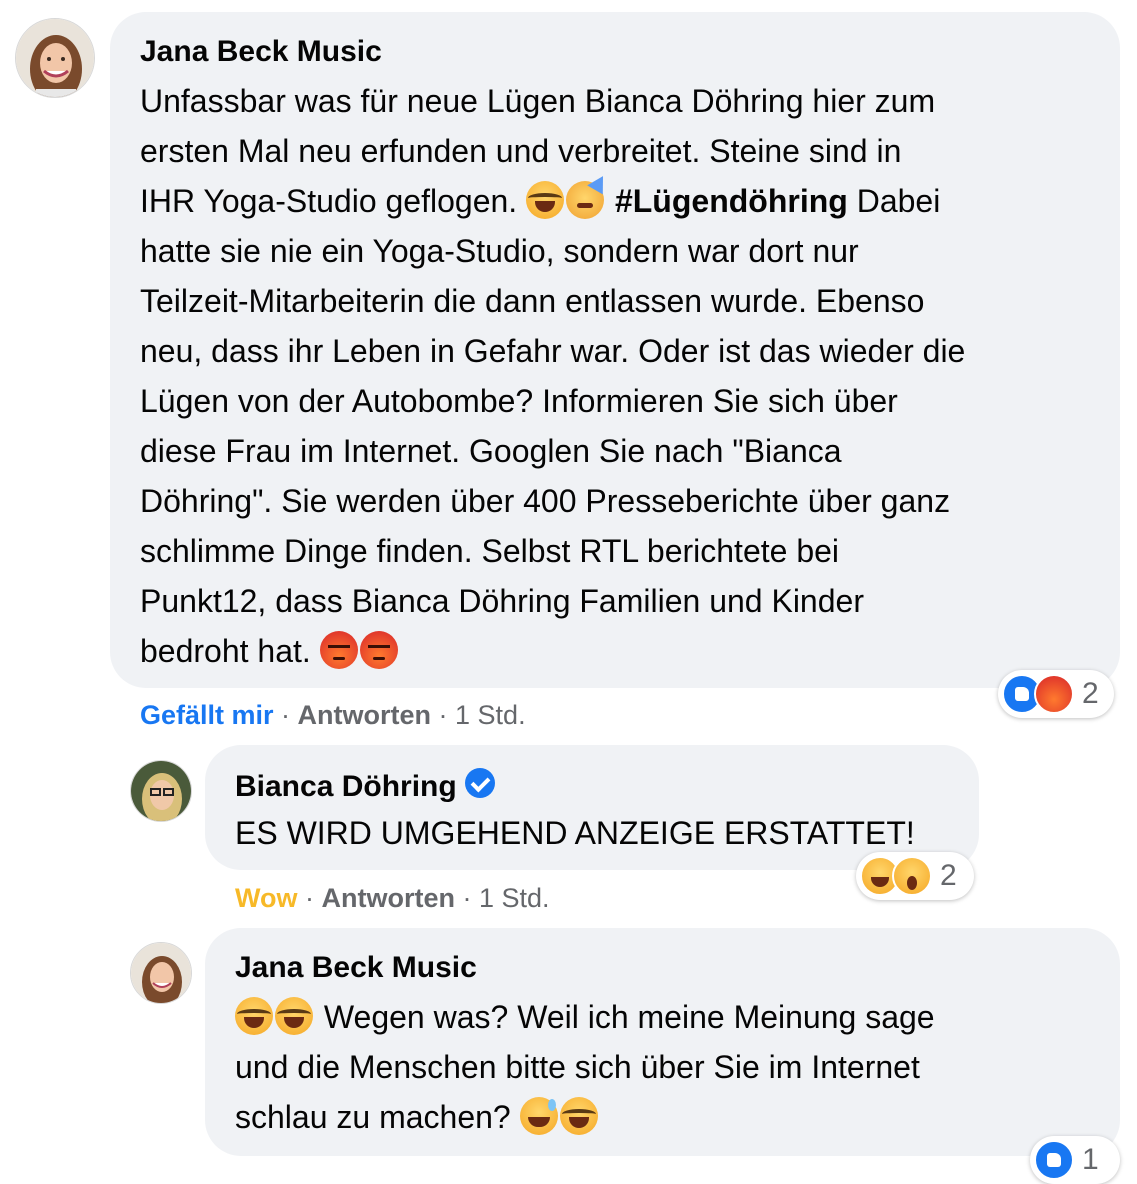  What do you see at coordinates (538, 1116) in the screenshot?
I see `grinning-sweat-emoji-icon` at bounding box center [538, 1116].